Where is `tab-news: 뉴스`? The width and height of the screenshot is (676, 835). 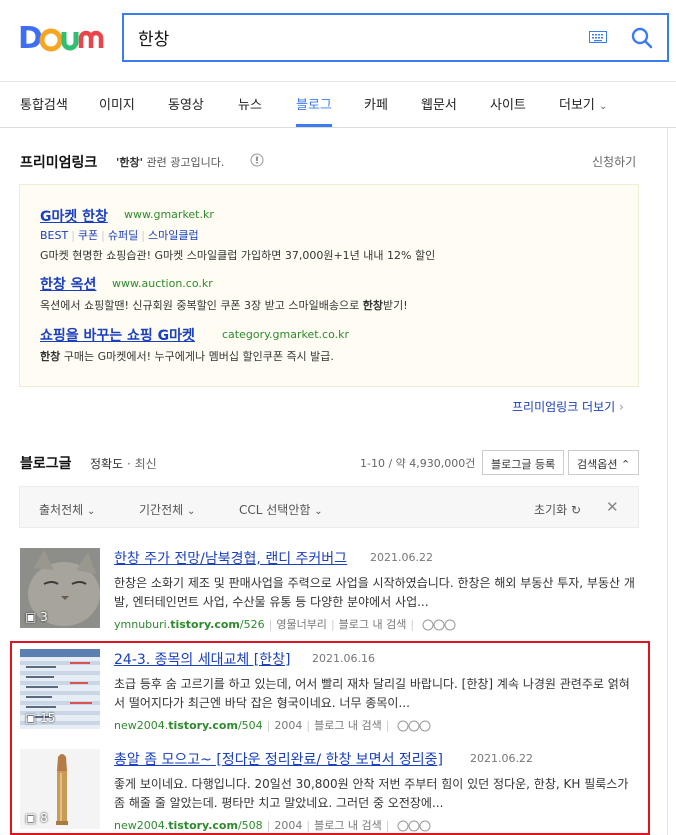
tab-news: 뉴스 is located at coordinates (250, 103).